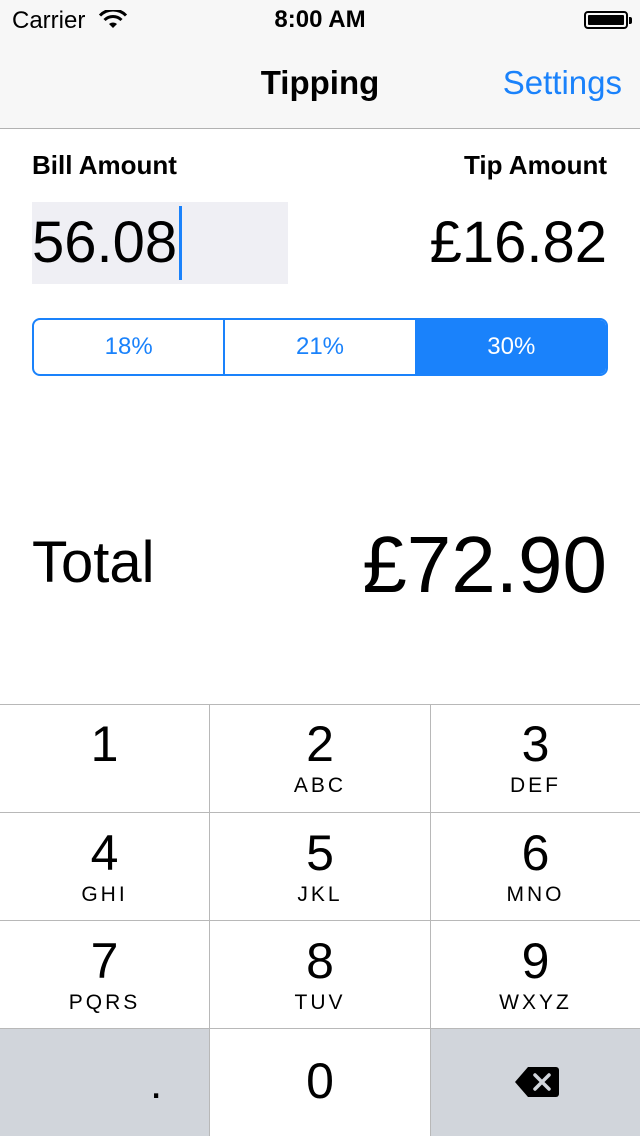  What do you see at coordinates (93, 562) in the screenshot?
I see `total-label: Total` at bounding box center [93, 562].